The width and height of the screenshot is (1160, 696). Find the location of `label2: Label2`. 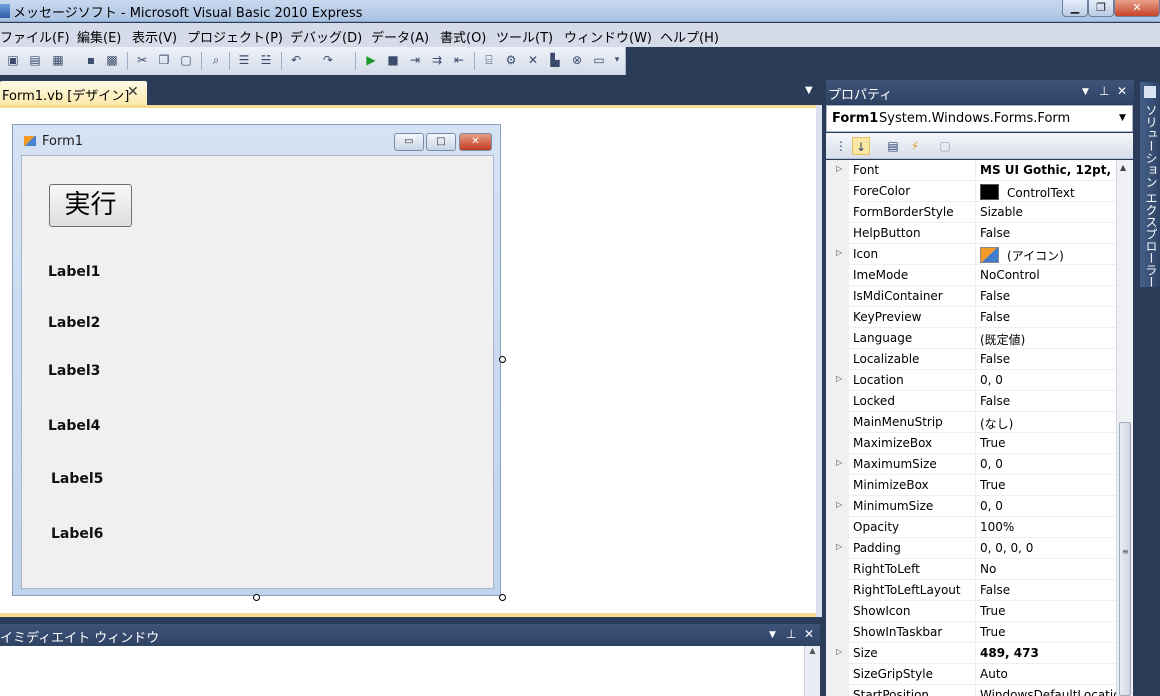

label2: Label2 is located at coordinates (74, 323).